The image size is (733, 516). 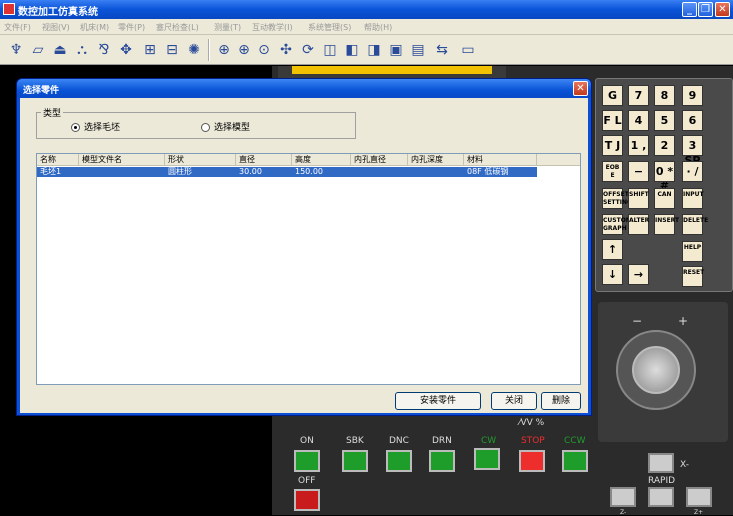 I want to click on menu-measure: 测量(T), so click(x=227, y=27).